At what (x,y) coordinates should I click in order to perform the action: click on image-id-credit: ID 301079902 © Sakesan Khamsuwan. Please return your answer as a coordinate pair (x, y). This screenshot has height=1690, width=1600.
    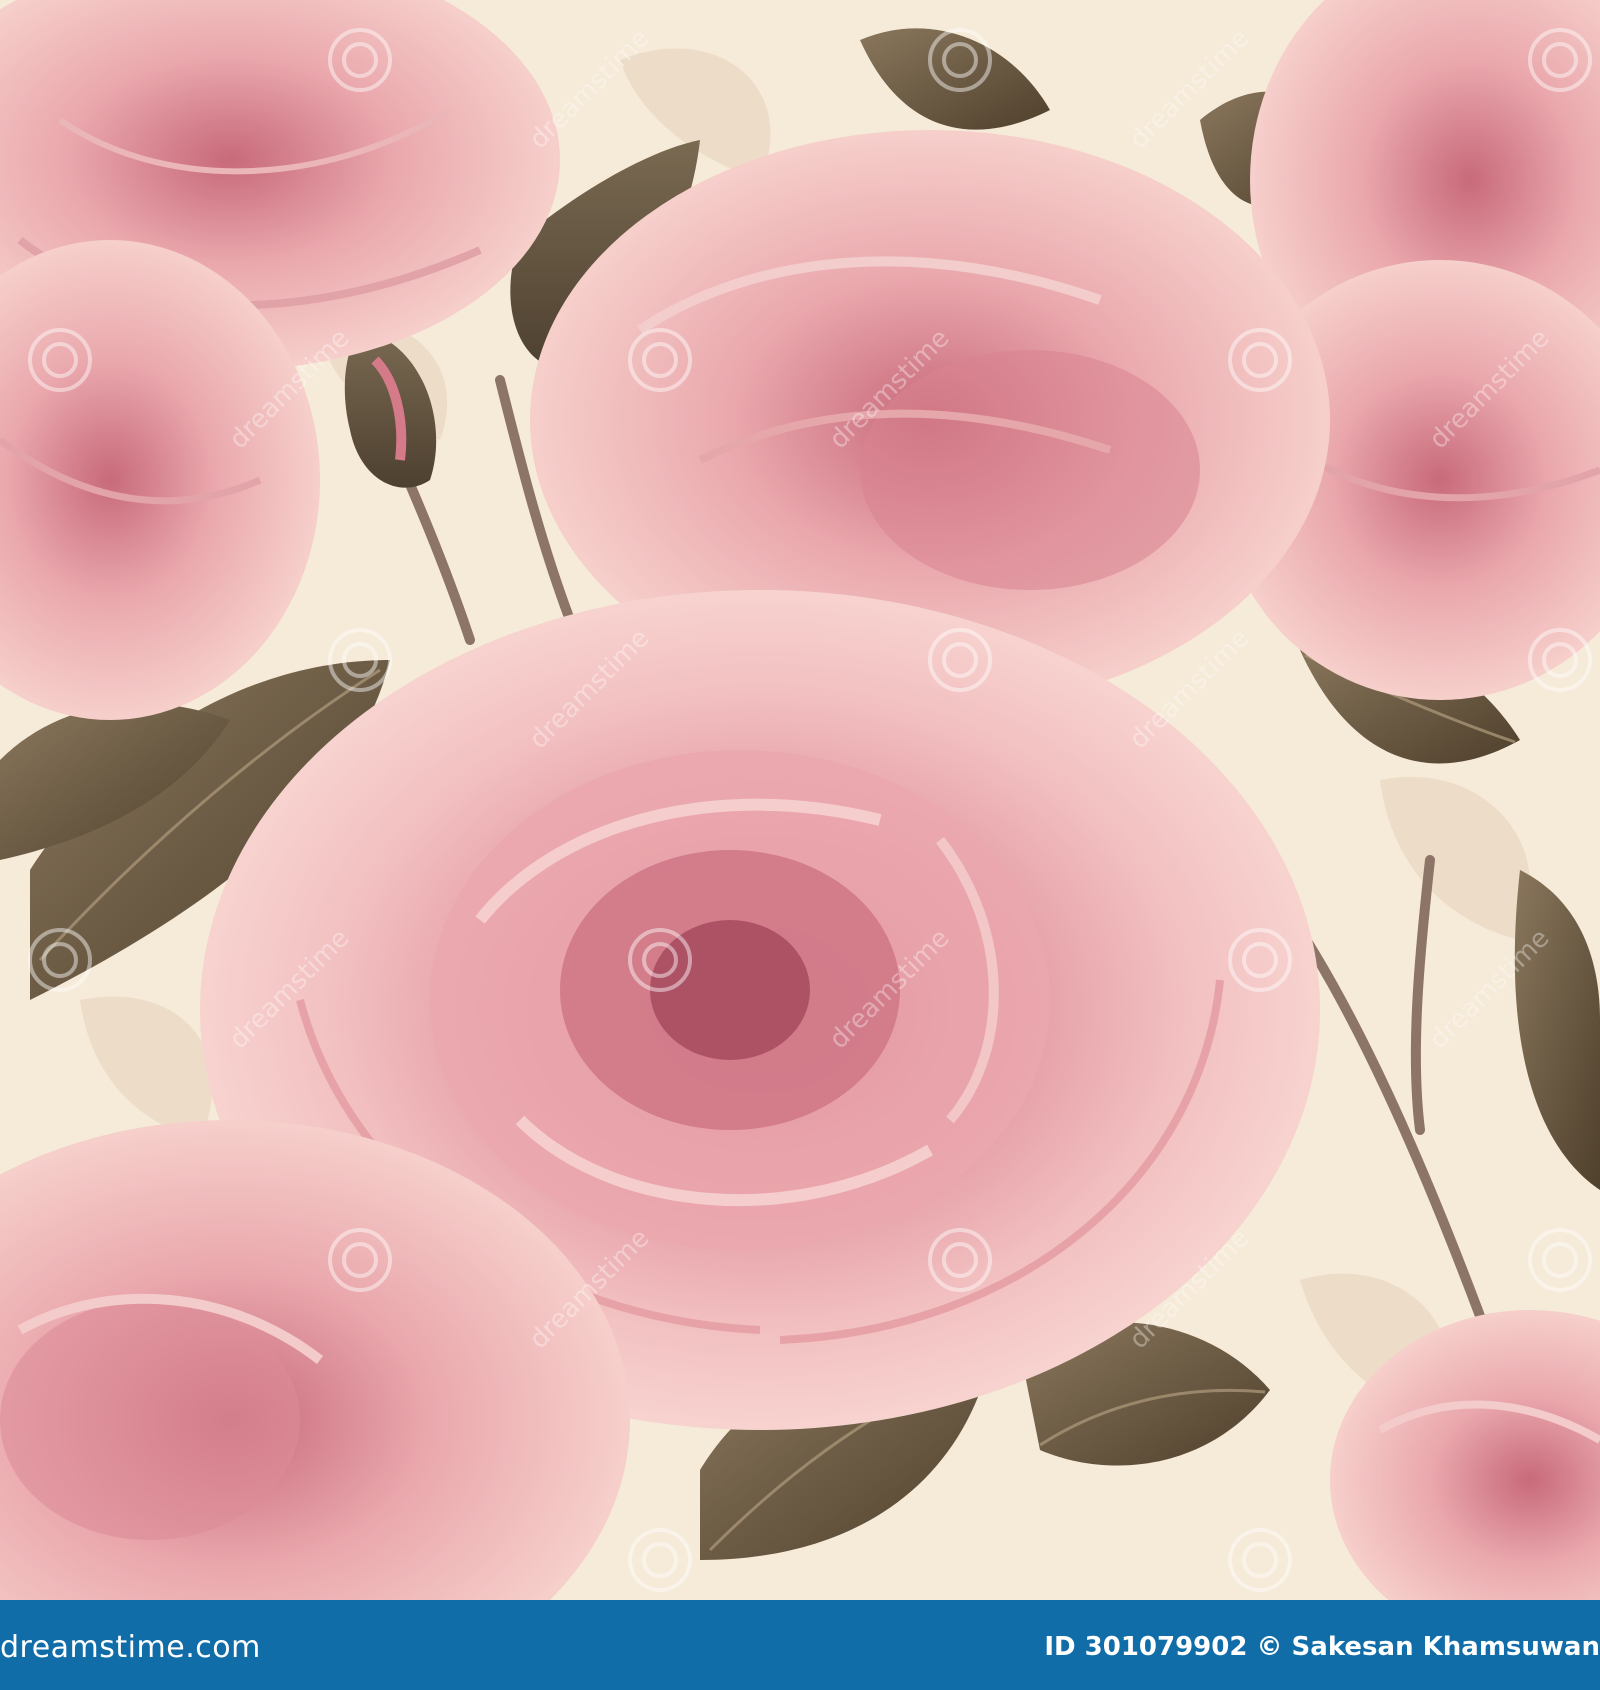
    Looking at the image, I should click on (1322, 1647).